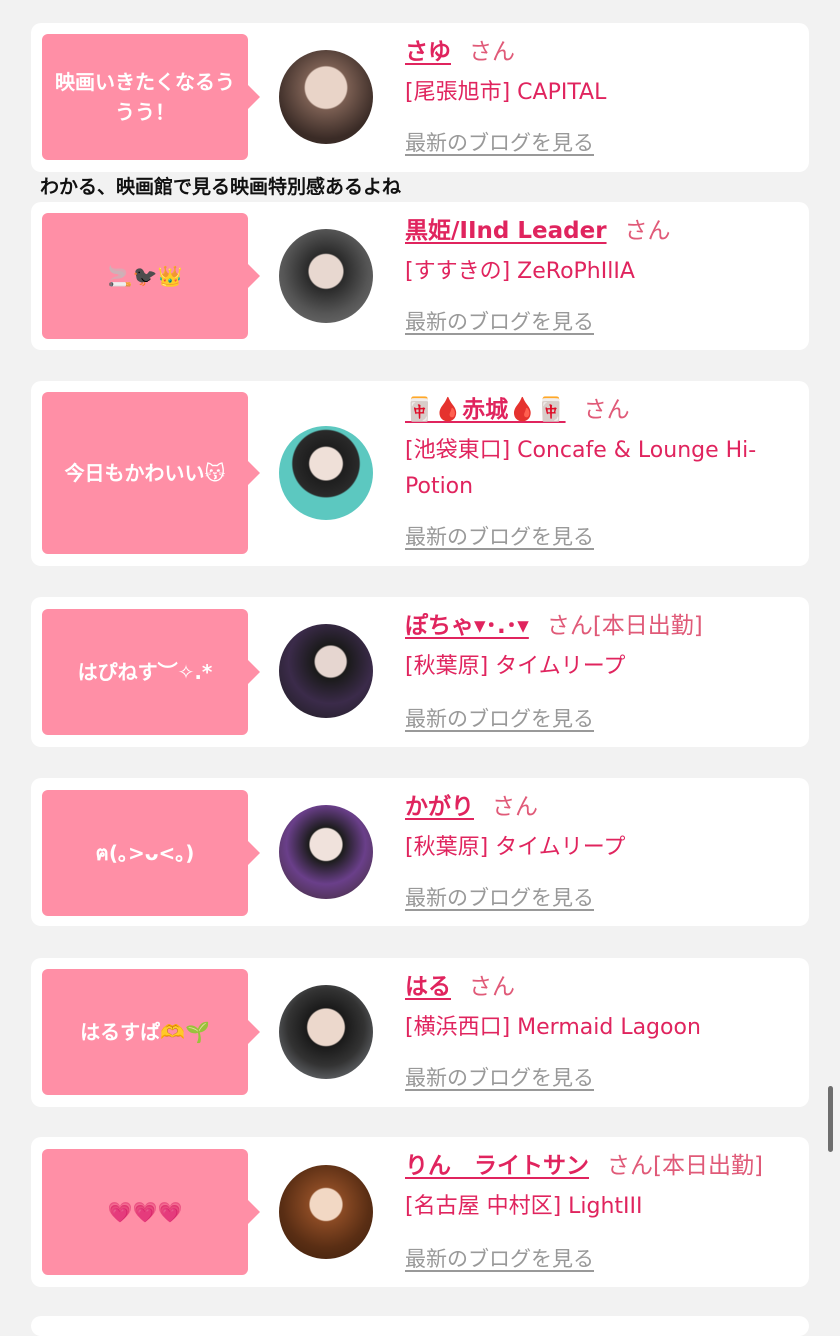 The image size is (840, 1336). Describe the element at coordinates (145, 1032) in the screenshot. I see `bubble-text: はるすぱ🫶🌱` at that location.